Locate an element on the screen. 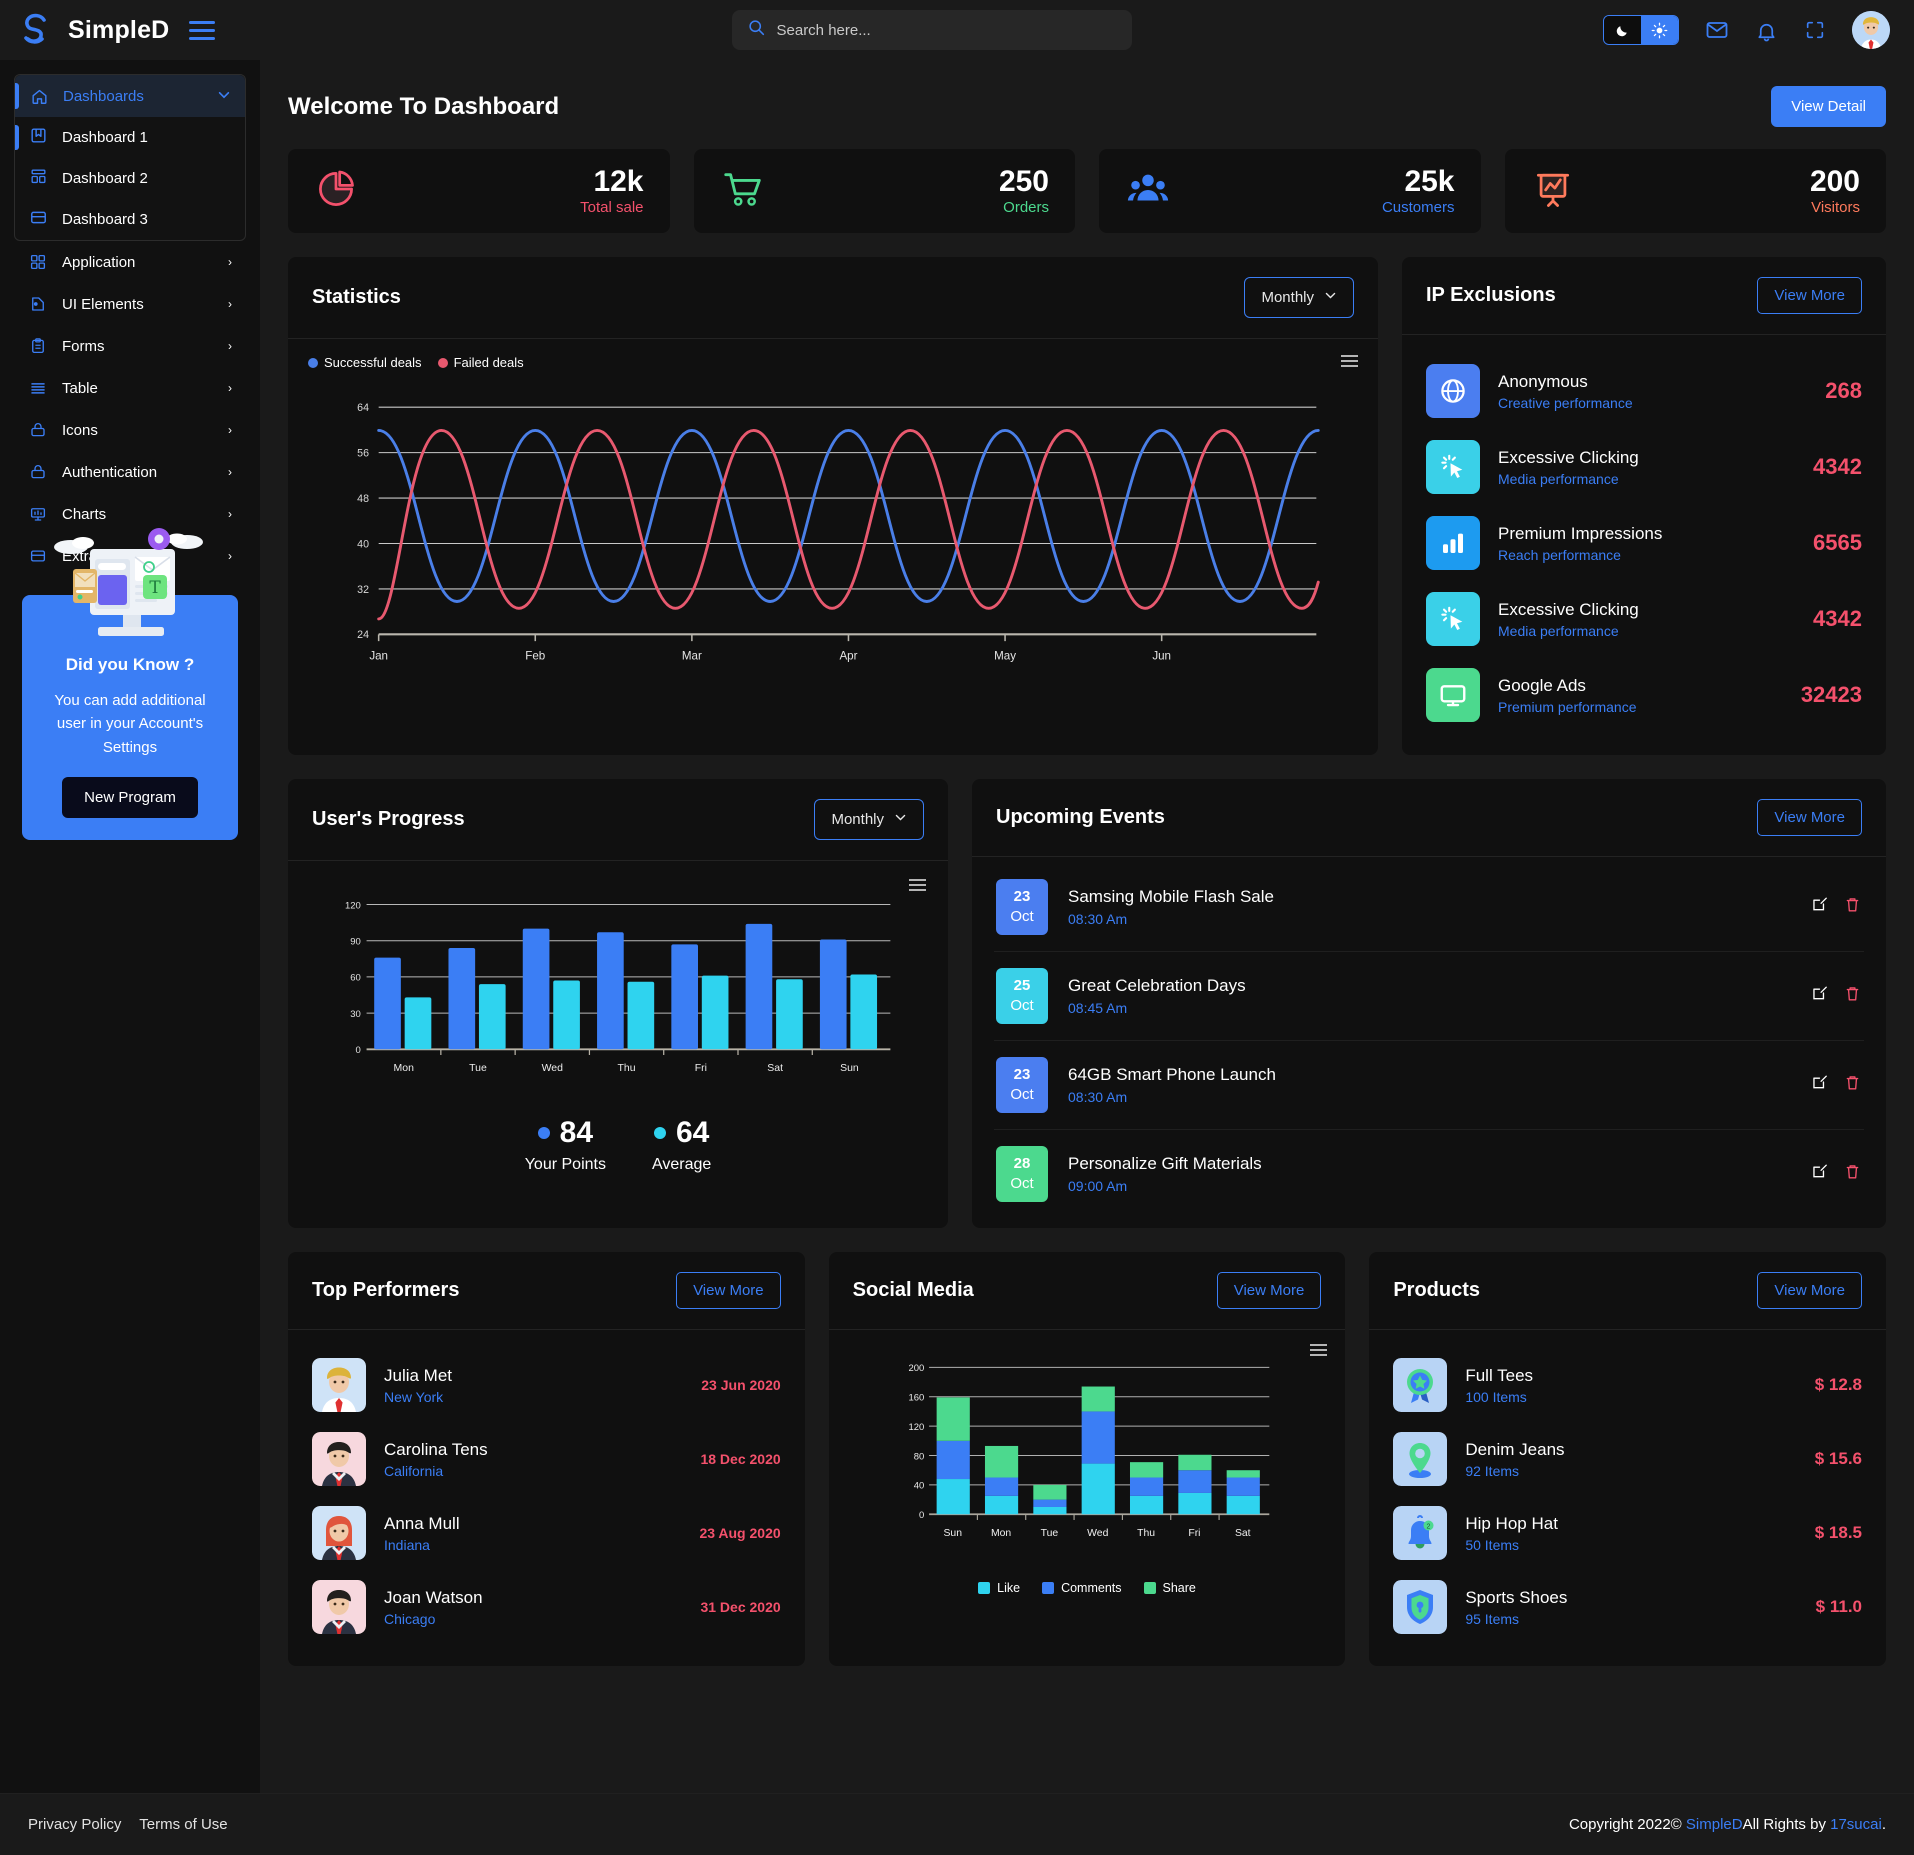  legend-label: Share is located at coordinates (1179, 1588).